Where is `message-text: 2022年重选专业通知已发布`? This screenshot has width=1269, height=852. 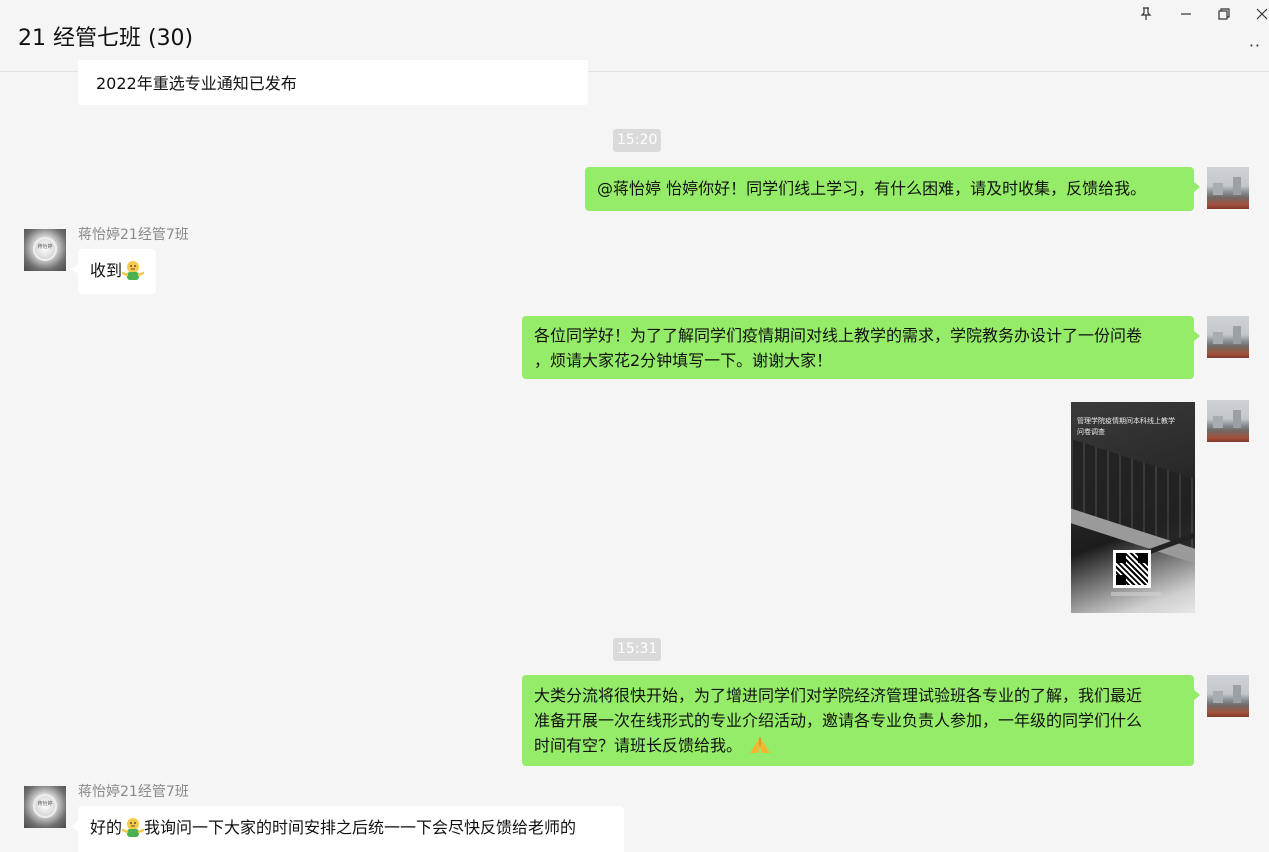 message-text: 2022年重选专业通知已发布 is located at coordinates (196, 83).